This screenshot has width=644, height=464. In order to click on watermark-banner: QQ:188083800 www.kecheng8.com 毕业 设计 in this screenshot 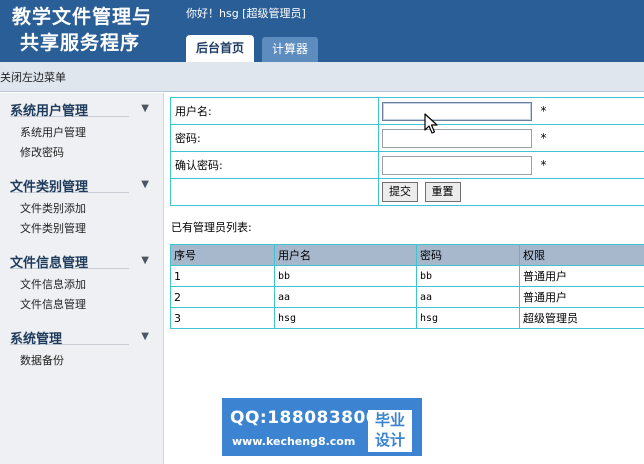, I will do `click(322, 427)`.